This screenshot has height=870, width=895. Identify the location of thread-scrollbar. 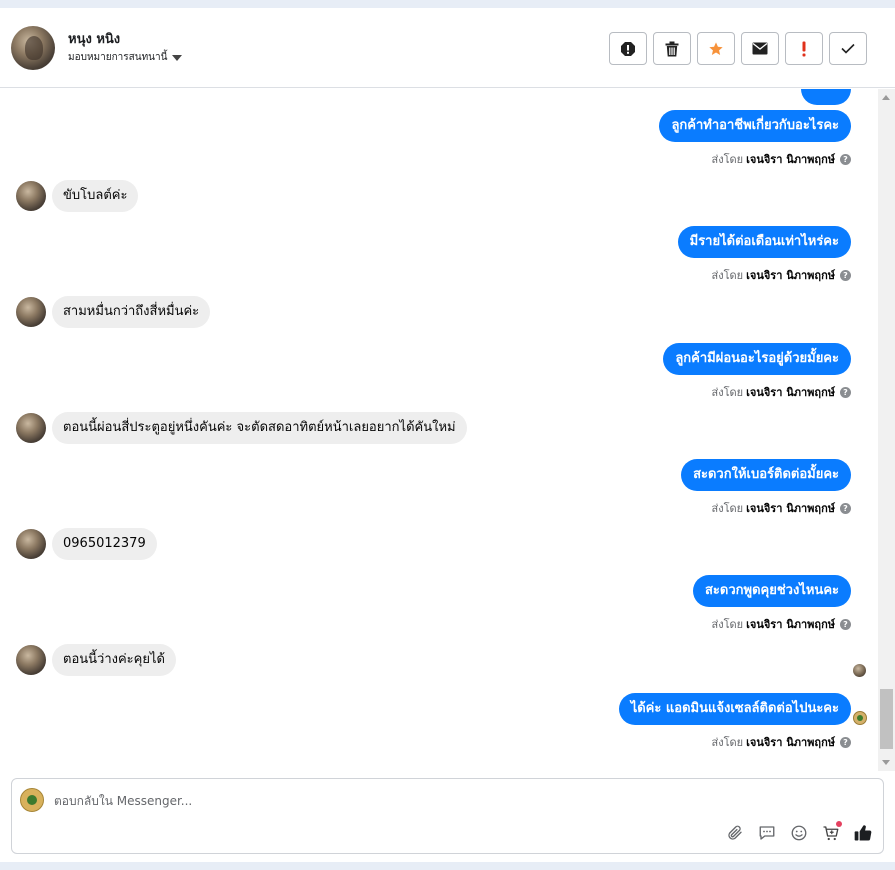
(886, 430).